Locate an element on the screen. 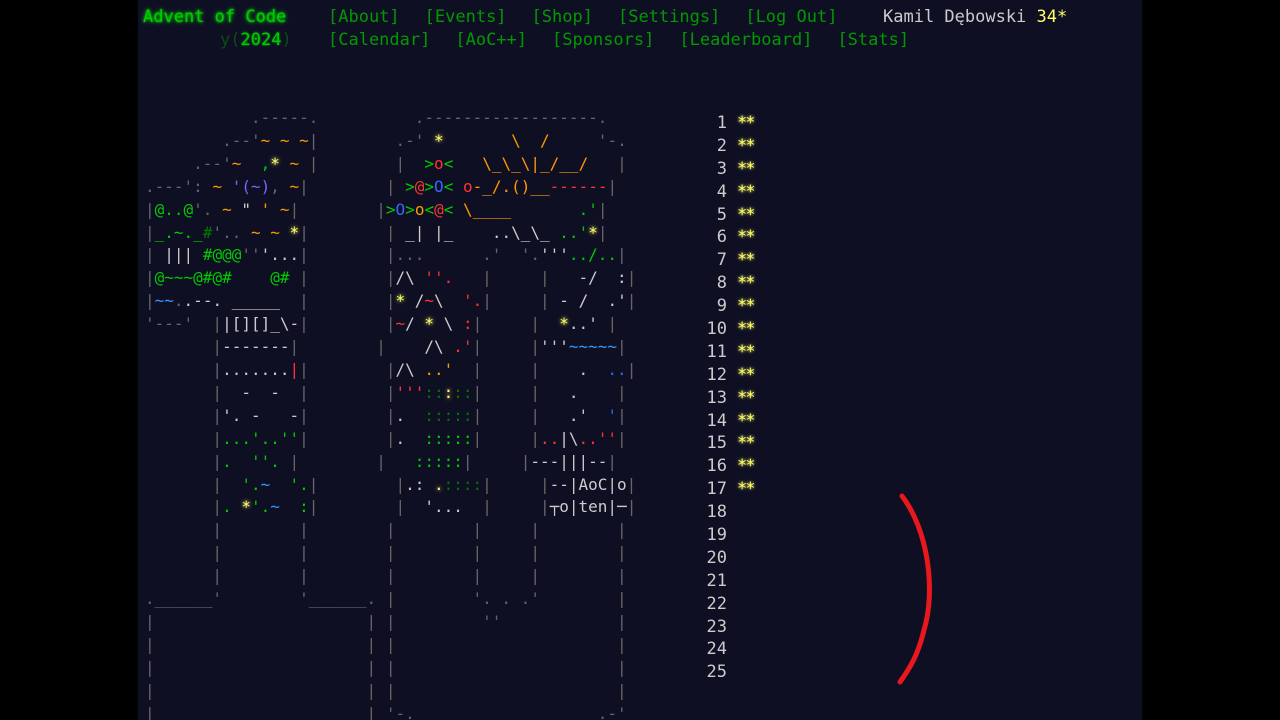 The height and width of the screenshot is (720, 1280). day-number: 10 is located at coordinates (716, 329).